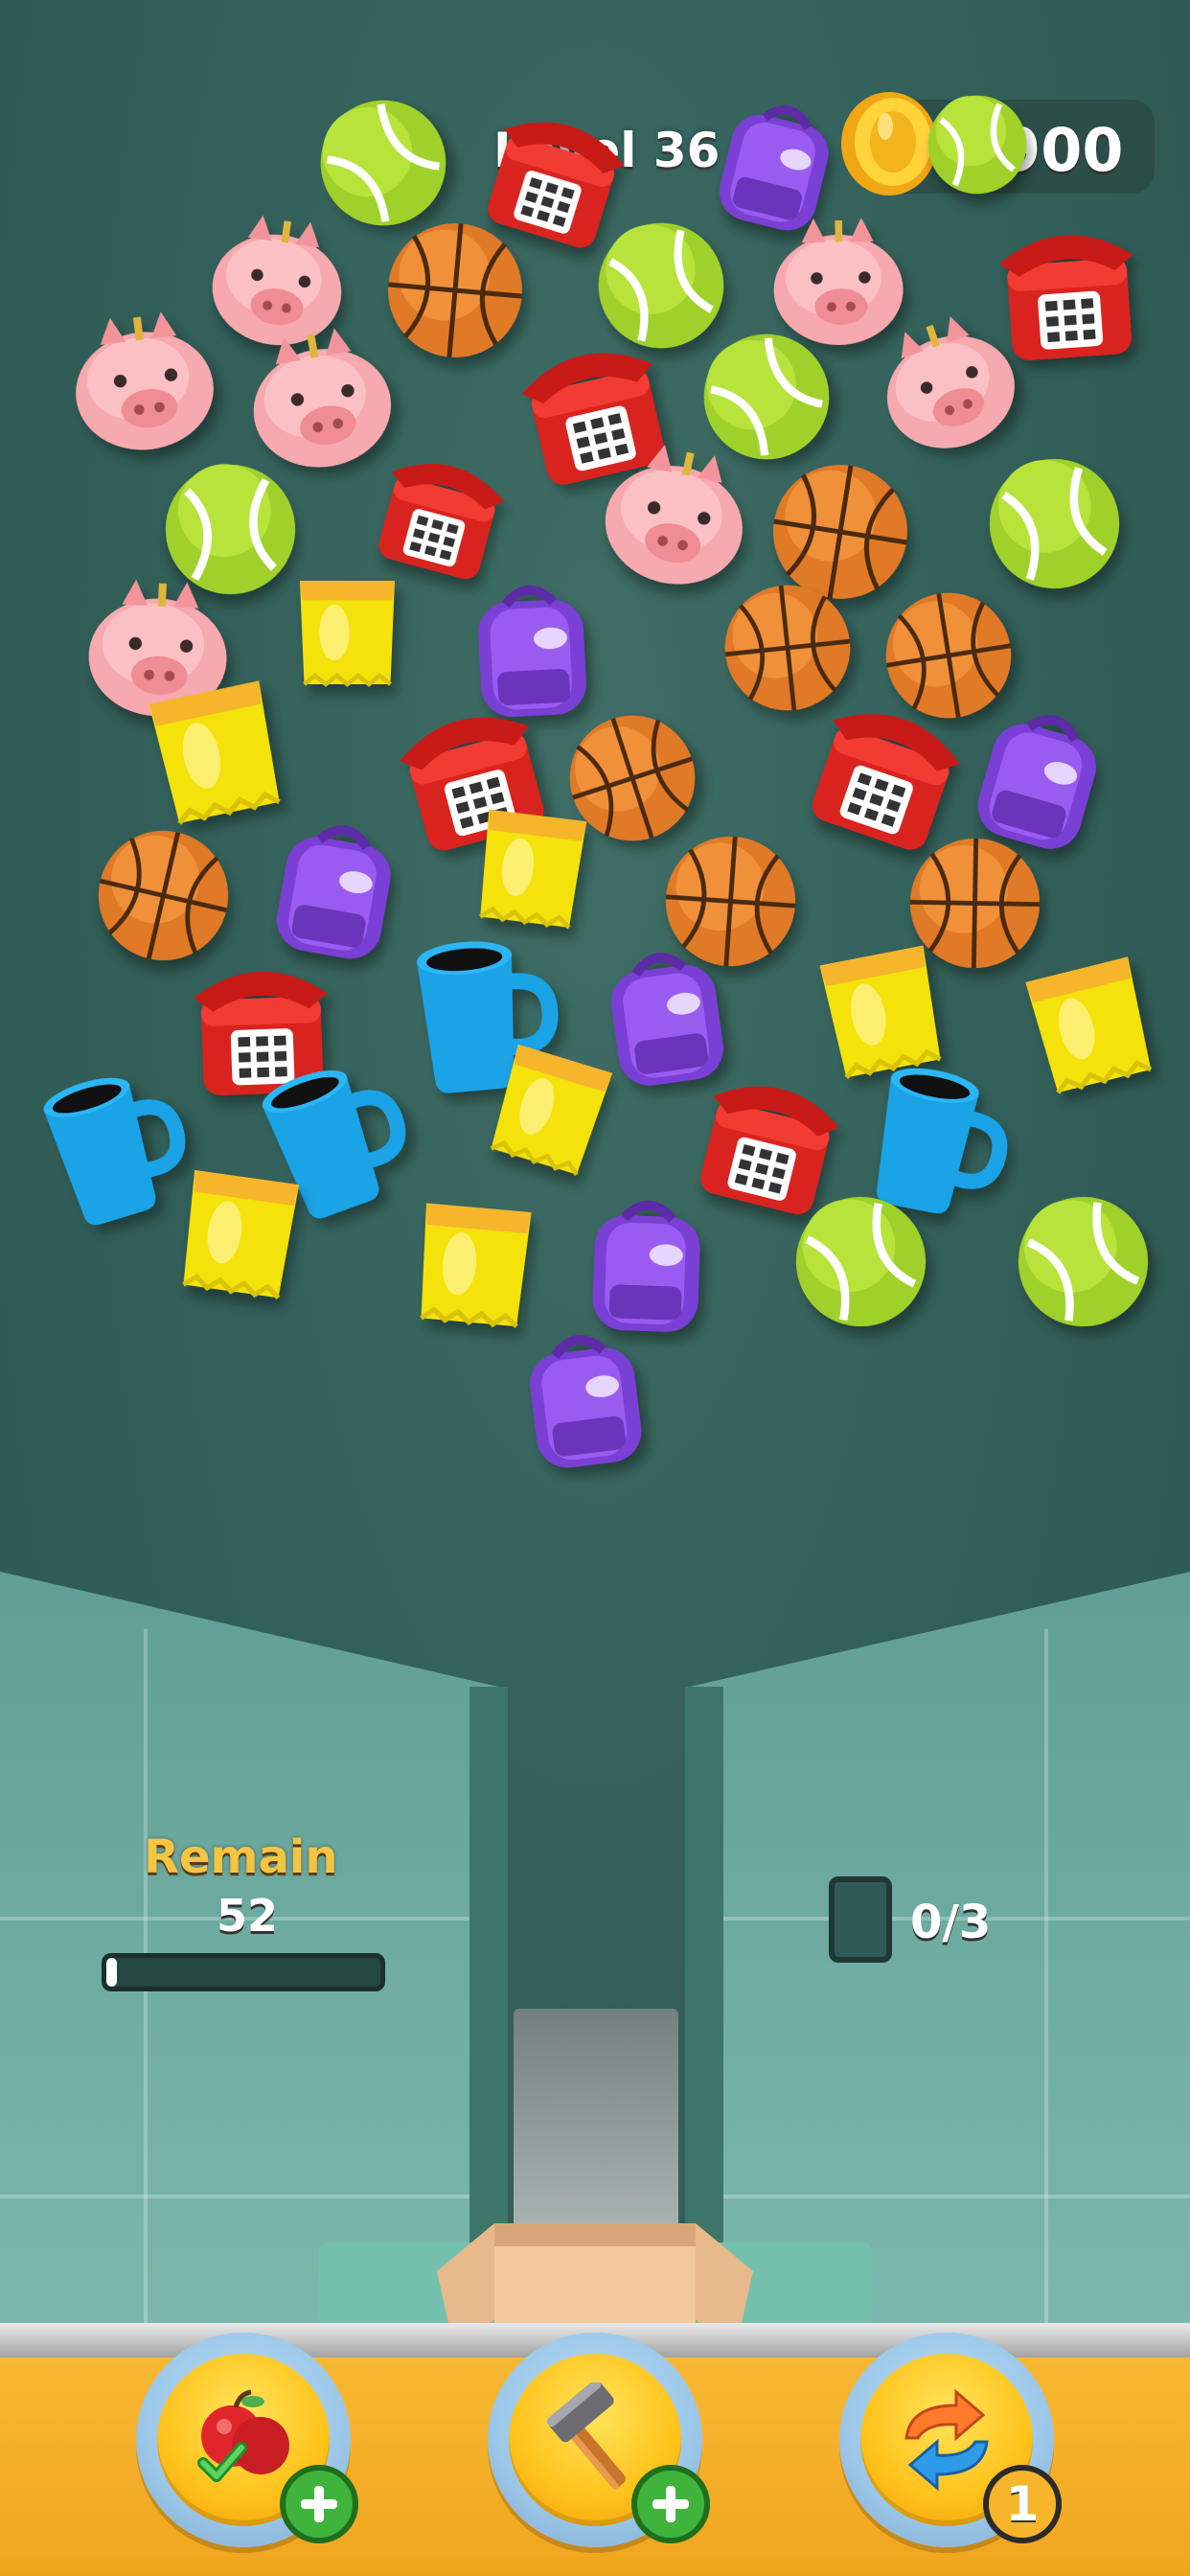 The image size is (1190, 2576). Describe the element at coordinates (1066, 298) in the screenshot. I see `telephone-icon` at that location.